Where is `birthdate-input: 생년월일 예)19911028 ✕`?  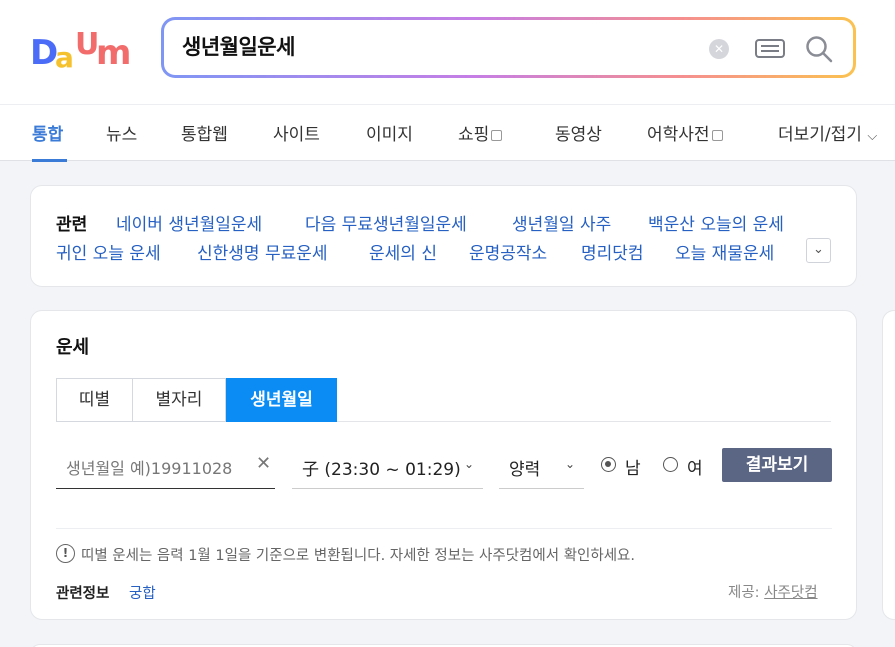
birthdate-input: 생년월일 예)19911028 ✕ is located at coordinates (165, 469).